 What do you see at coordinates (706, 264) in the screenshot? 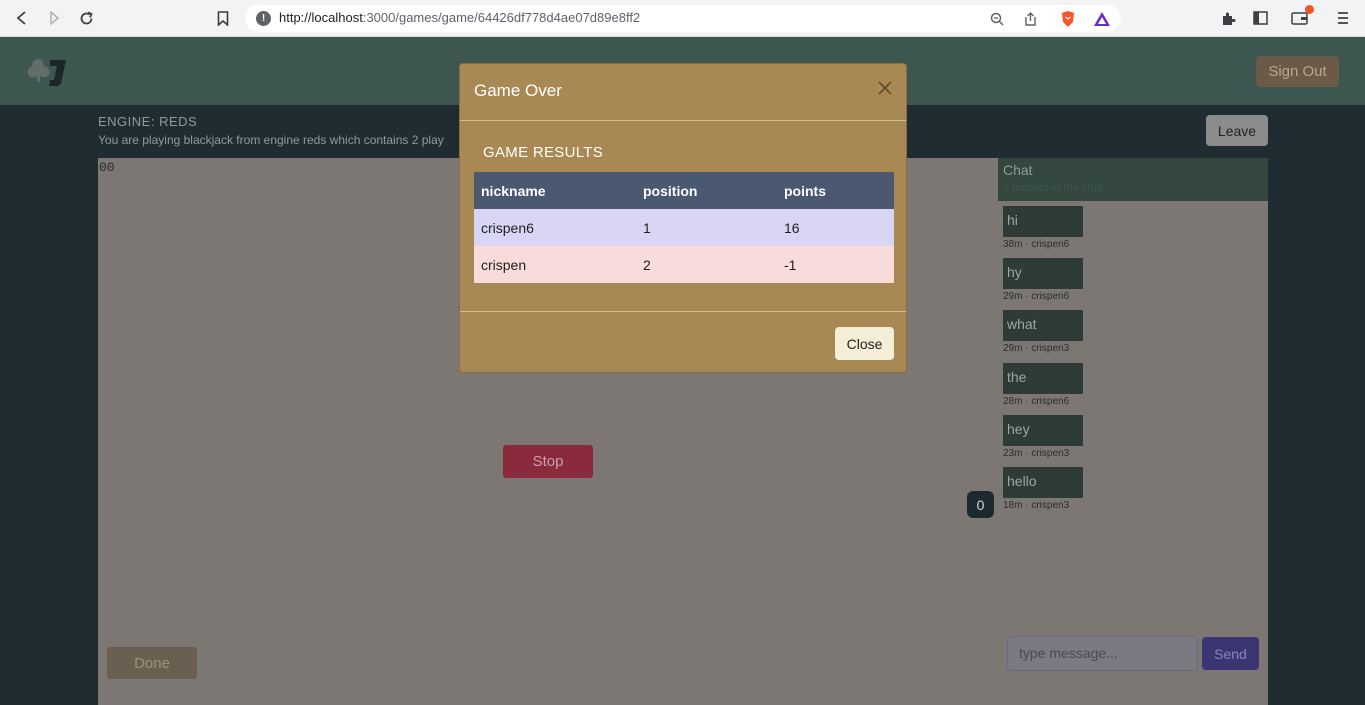
I see `cell-position: 2` at bounding box center [706, 264].